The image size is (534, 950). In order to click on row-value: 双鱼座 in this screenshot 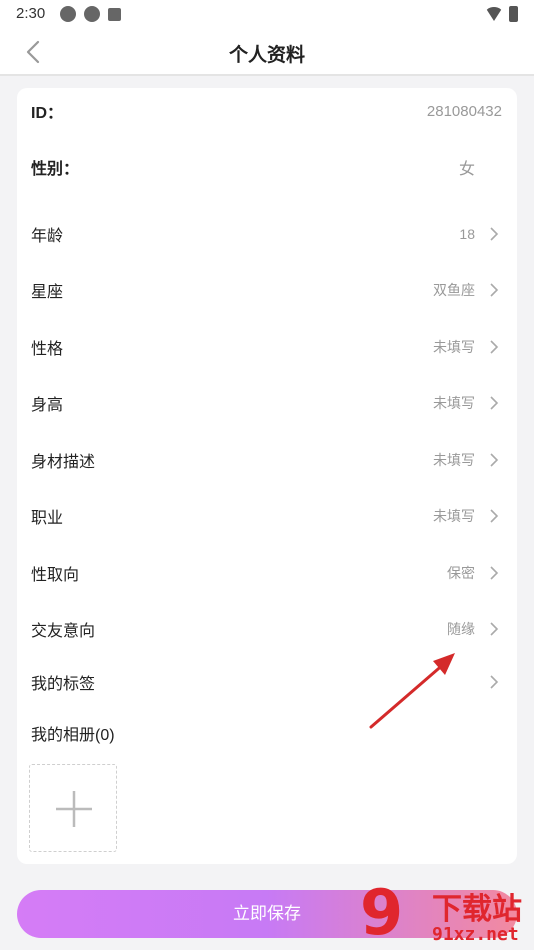, I will do `click(454, 290)`.